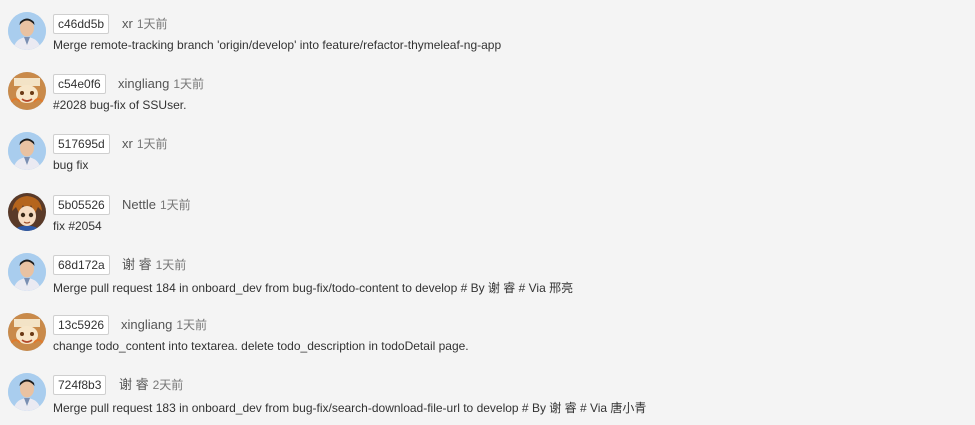 The width and height of the screenshot is (975, 425). What do you see at coordinates (487, 223) in the screenshot?
I see `commit-item: 5b05526 Nettle 1天前 fix #2054` at bounding box center [487, 223].